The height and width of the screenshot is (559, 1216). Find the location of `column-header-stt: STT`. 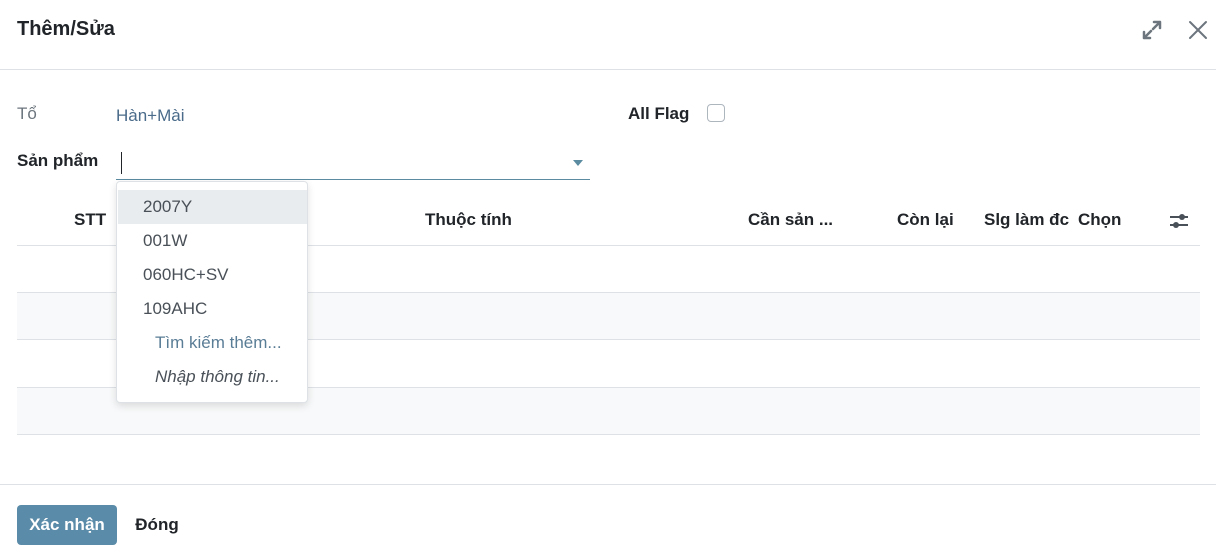

column-header-stt: STT is located at coordinates (90, 220).